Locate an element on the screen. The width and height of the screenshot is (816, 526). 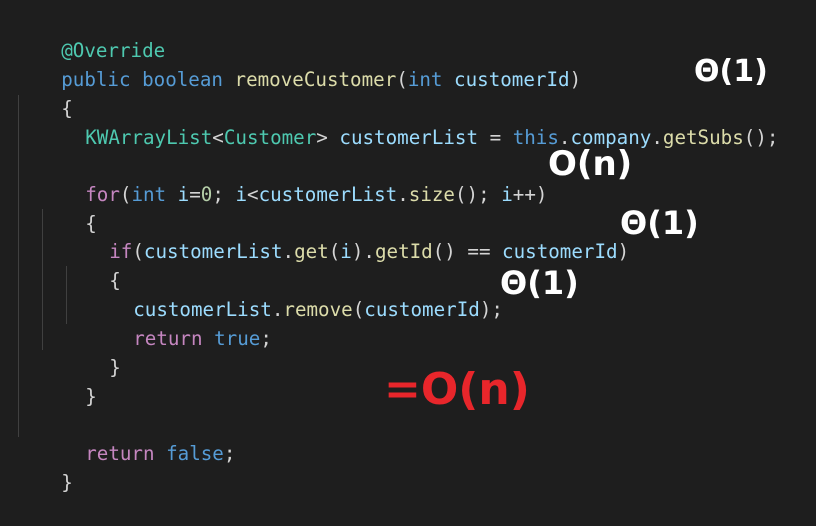
annotation-theta-signature: Θ(1) is located at coordinates (731, 71).